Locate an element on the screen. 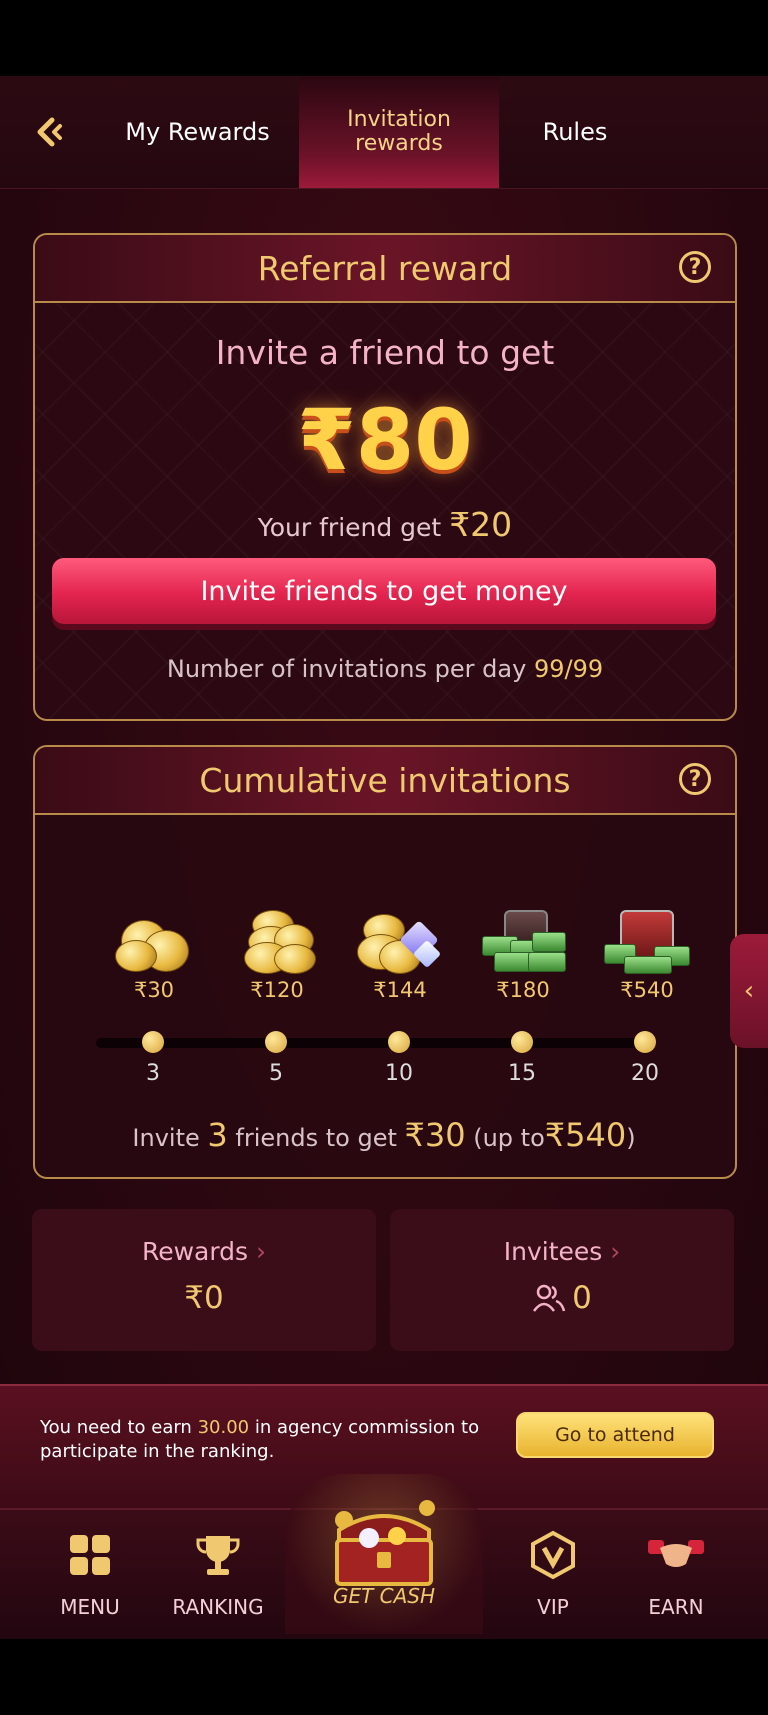 Image resolution: width=768 pixels, height=1715 pixels. referral-reward-amount: ₹80 is located at coordinates (385, 440).